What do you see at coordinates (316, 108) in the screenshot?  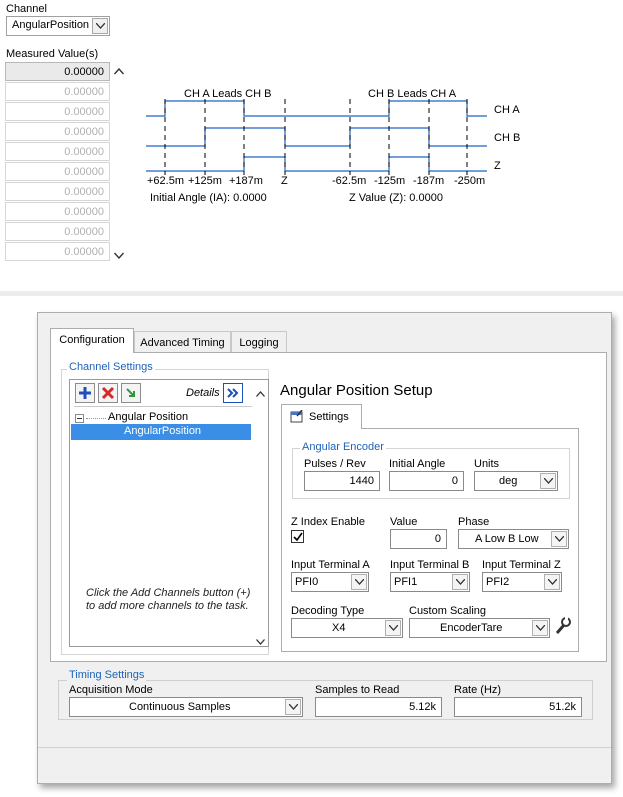 I see `ch-a-signal` at bounding box center [316, 108].